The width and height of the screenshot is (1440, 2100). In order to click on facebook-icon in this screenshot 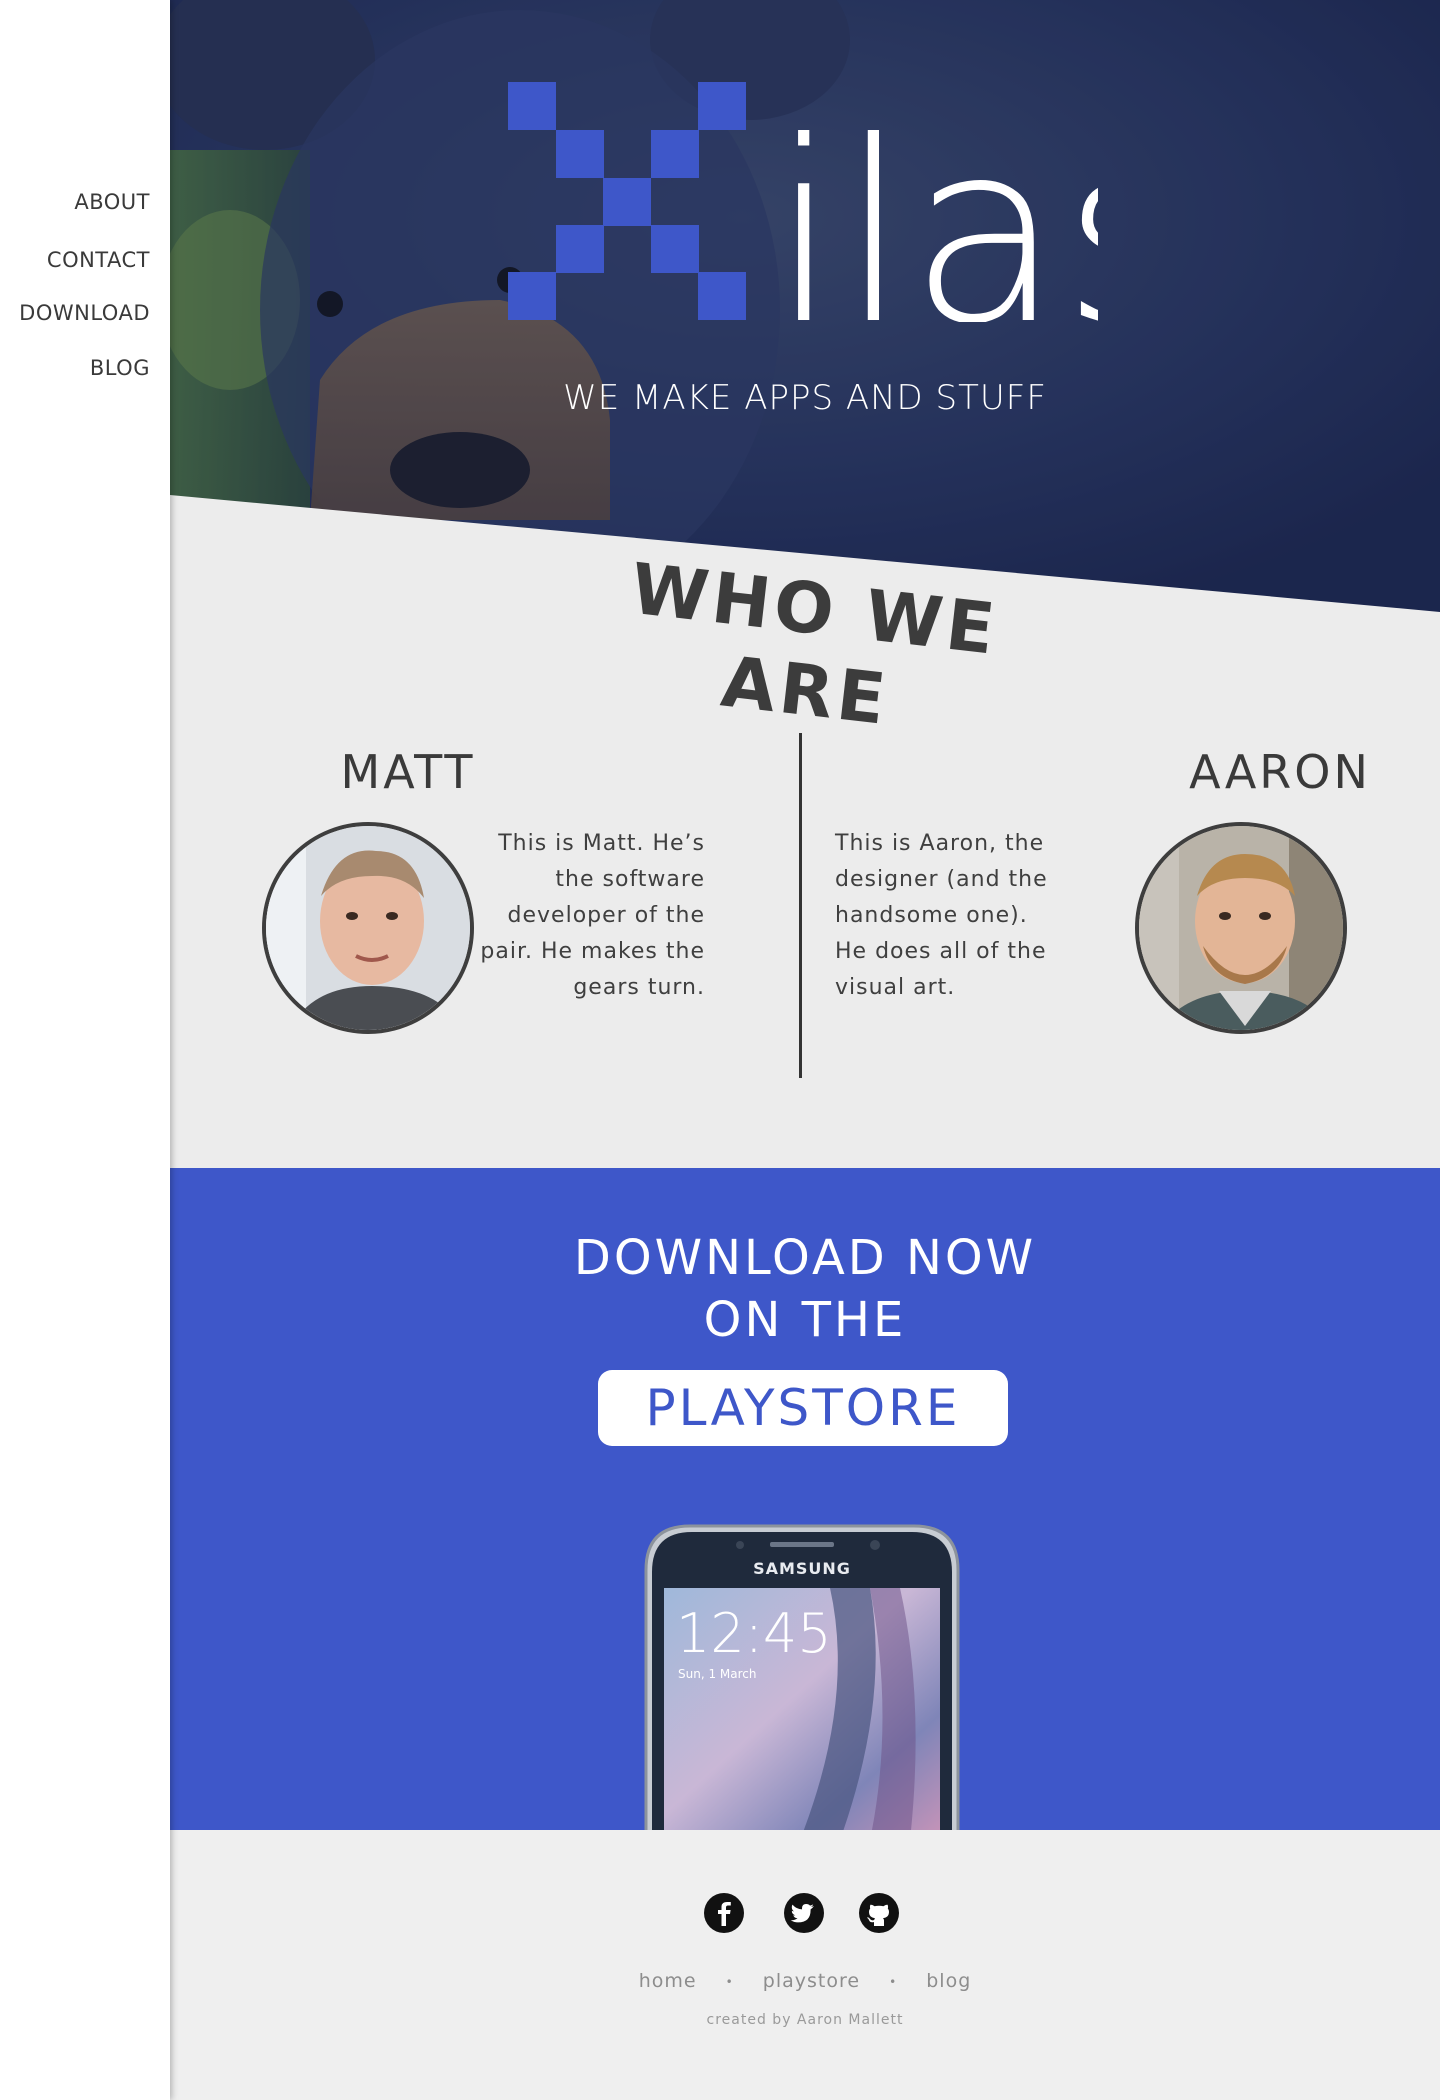, I will do `click(724, 1913)`.